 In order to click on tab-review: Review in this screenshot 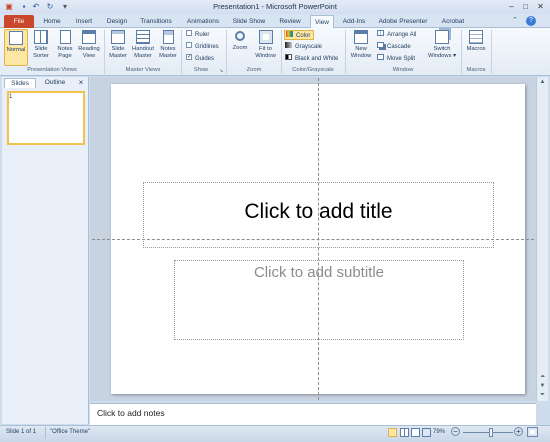, I will do `click(290, 21)`.